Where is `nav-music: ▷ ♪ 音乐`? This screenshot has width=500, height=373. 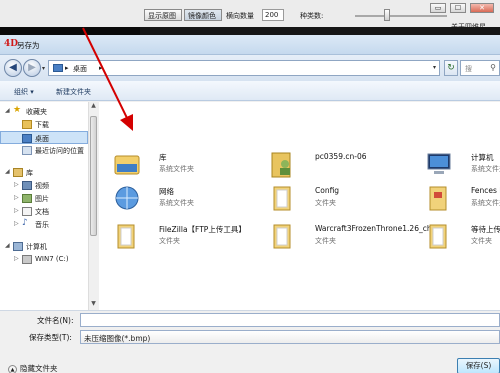 nav-music: ▷ ♪ 音乐 is located at coordinates (44, 224).